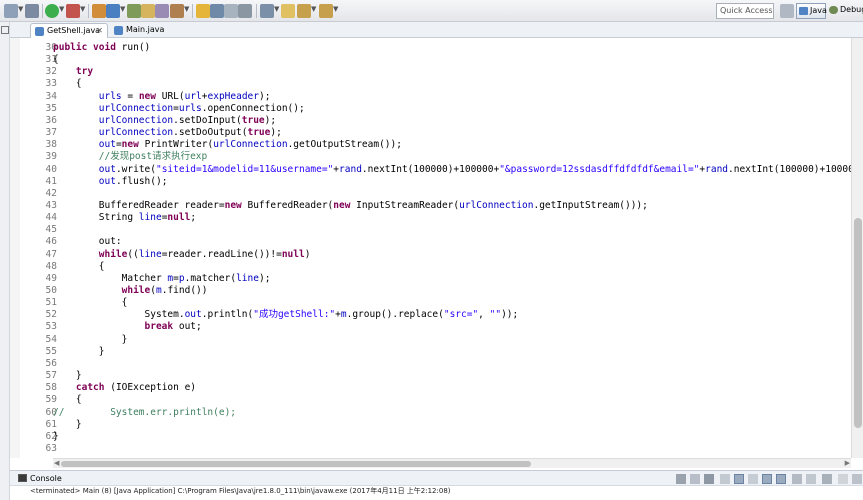  I want to click on tab-console: Console, so click(39, 479).